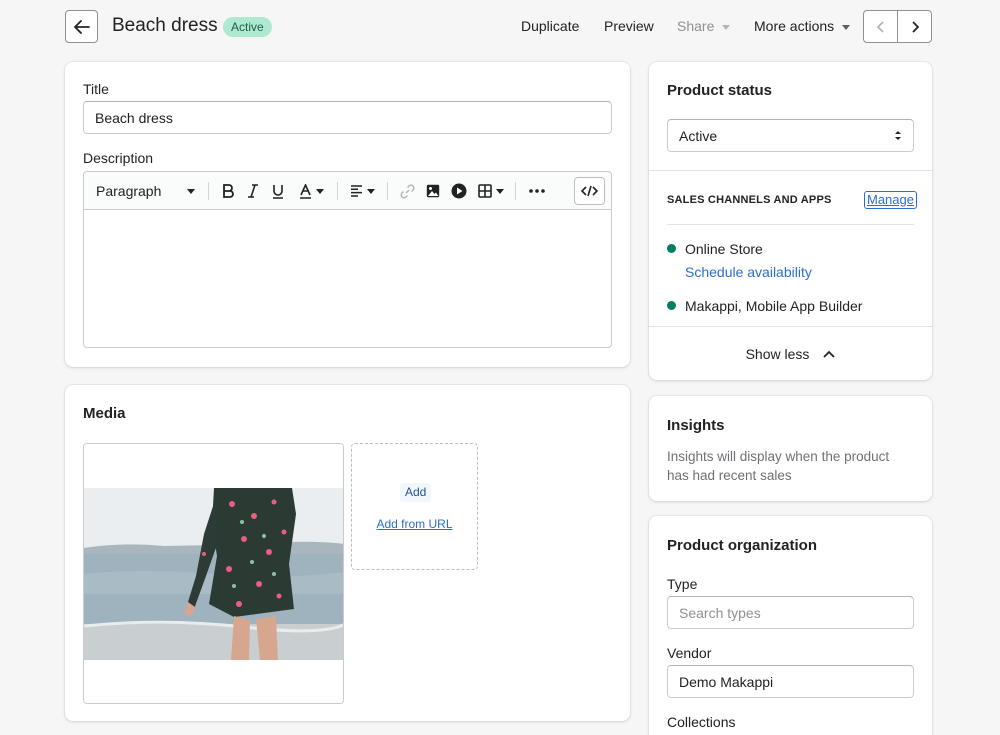 Image resolution: width=1000 pixels, height=735 pixels. What do you see at coordinates (134, 117) in the screenshot?
I see `title-input-value: Beach dress` at bounding box center [134, 117].